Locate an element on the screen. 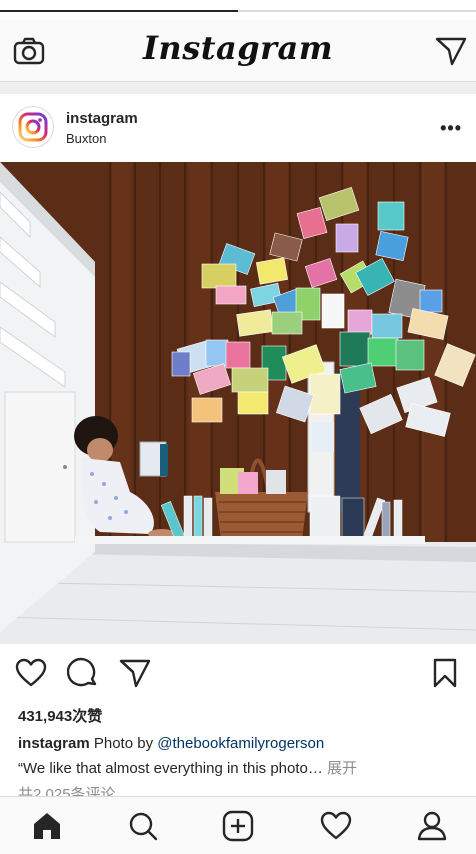  add-post-icon is located at coordinates (238, 826).